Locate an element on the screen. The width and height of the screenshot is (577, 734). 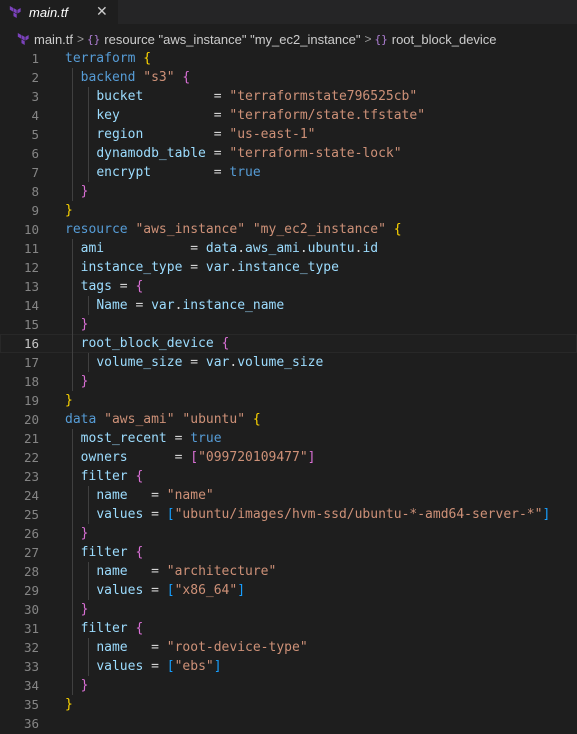
code-line: 12 instance_type = var.instance_type is located at coordinates (288, 267).